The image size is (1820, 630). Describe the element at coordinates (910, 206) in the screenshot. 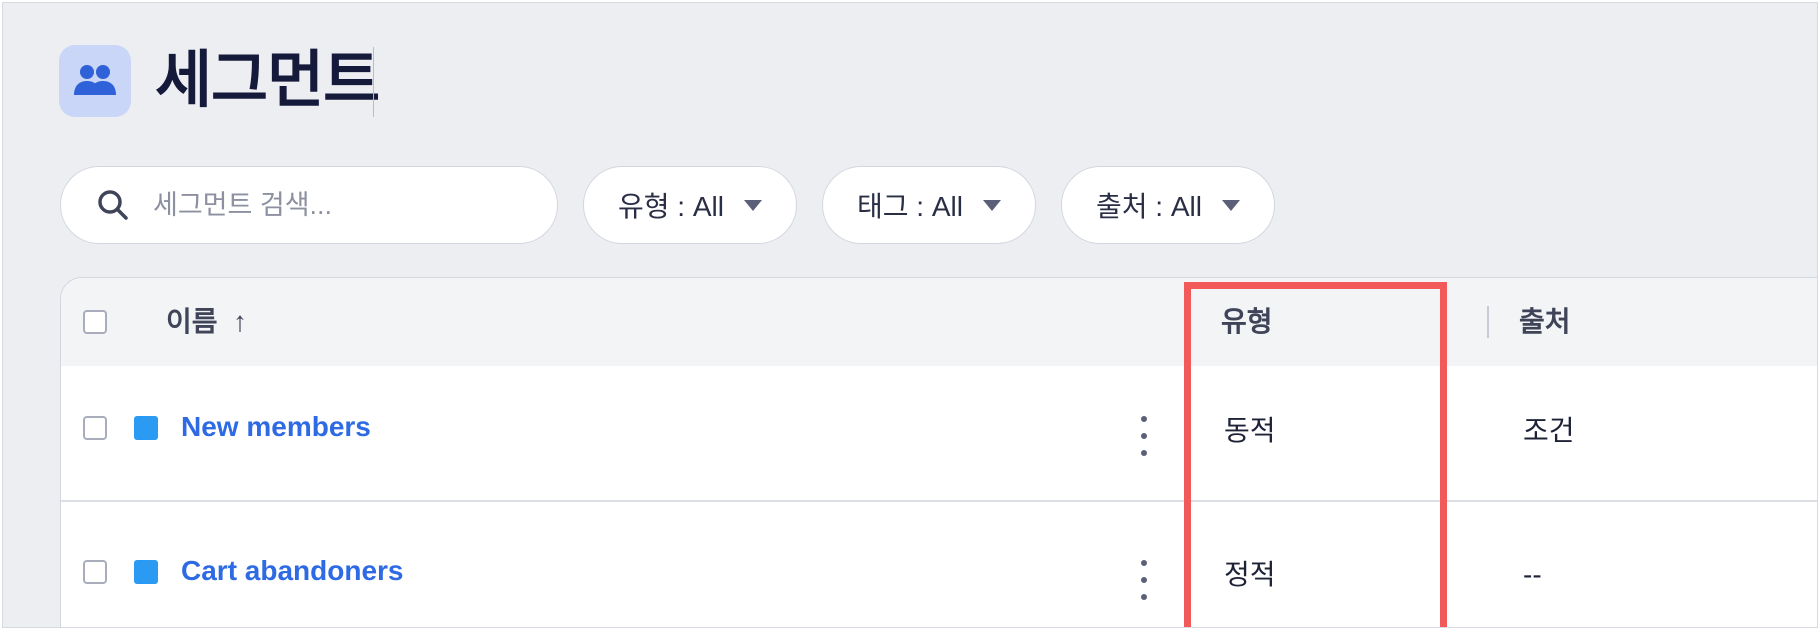

I see `tag-filter-label: 태그 : All` at that location.